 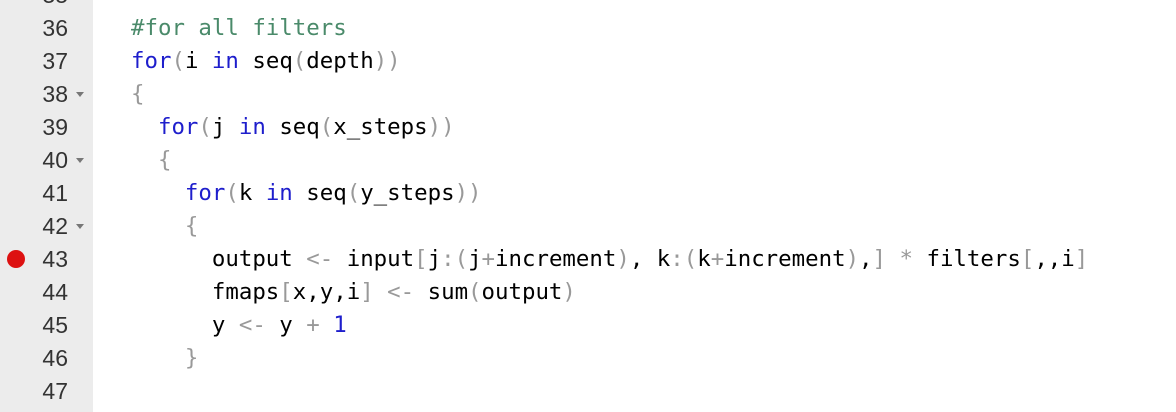 I want to click on line-number: 39, so click(x=34, y=127).